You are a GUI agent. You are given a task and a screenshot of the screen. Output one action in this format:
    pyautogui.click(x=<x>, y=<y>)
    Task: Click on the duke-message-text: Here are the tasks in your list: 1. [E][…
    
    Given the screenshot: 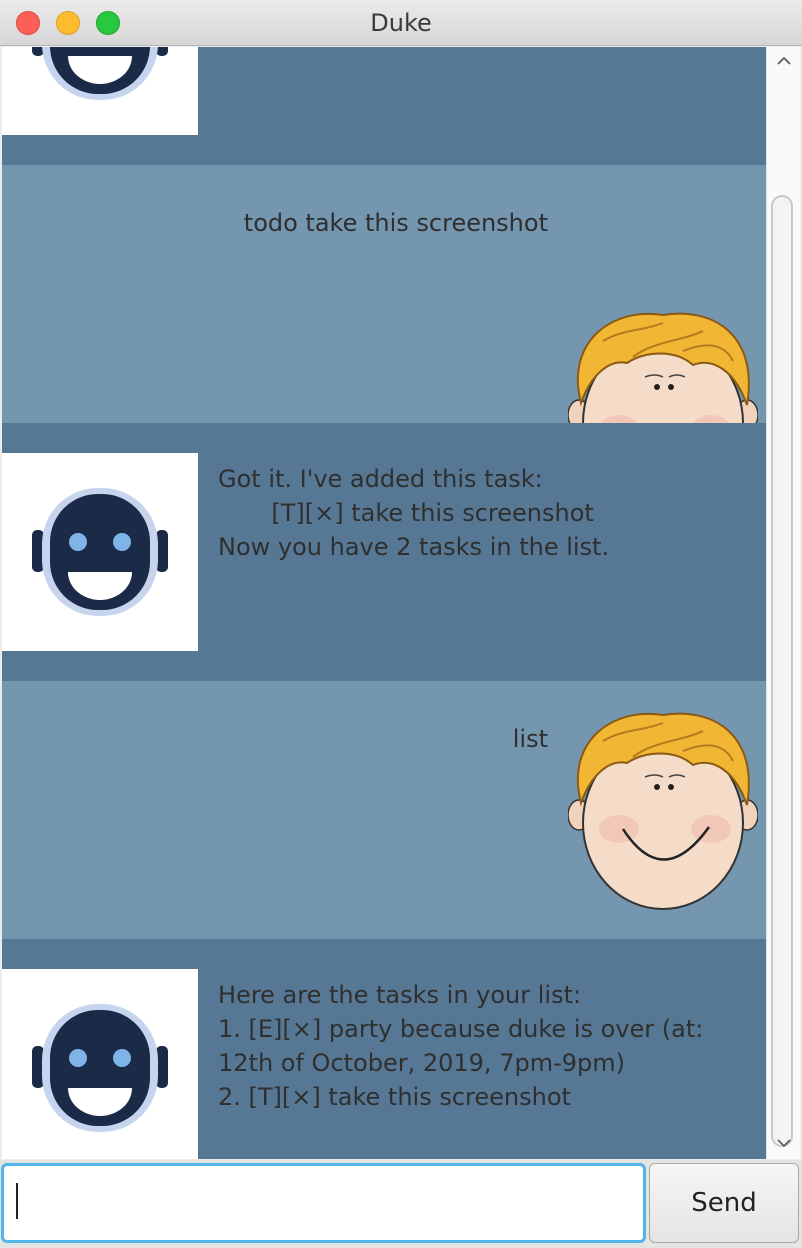 What is the action you would take?
    pyautogui.click(x=461, y=1046)
    